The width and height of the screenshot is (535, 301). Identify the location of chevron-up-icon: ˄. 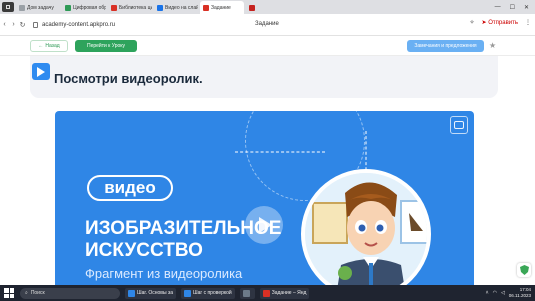
(487, 293).